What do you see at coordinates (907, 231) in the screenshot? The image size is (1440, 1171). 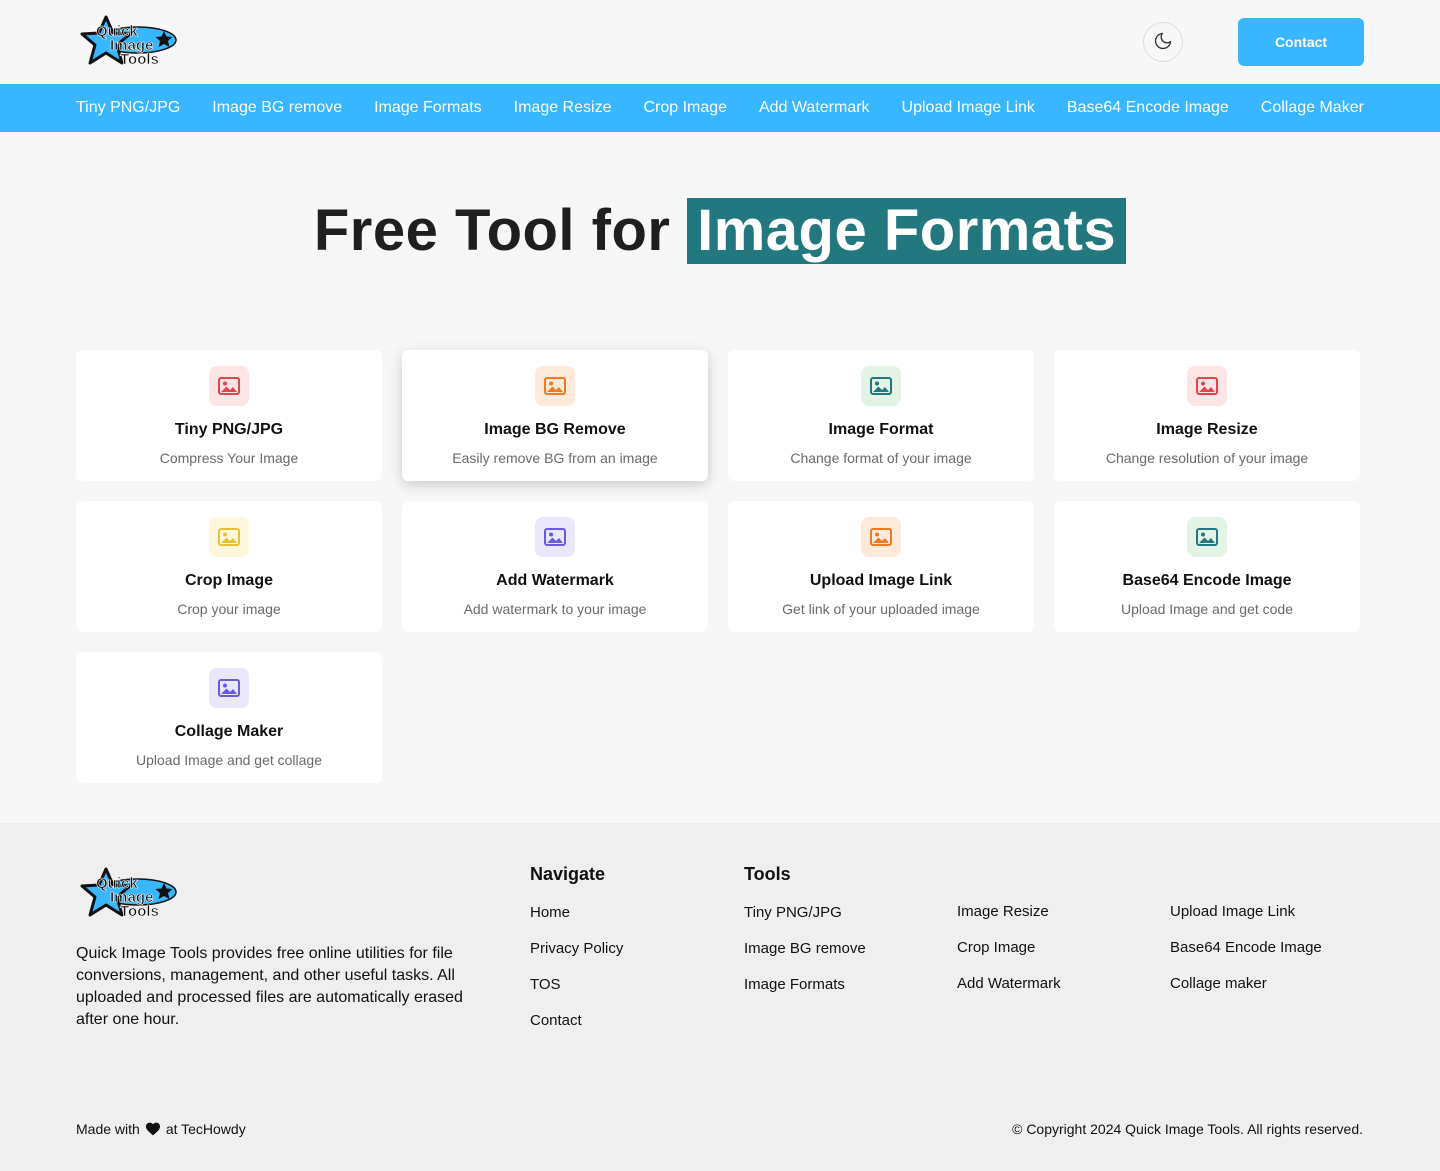 I see `title-highlight: Image Formats` at bounding box center [907, 231].